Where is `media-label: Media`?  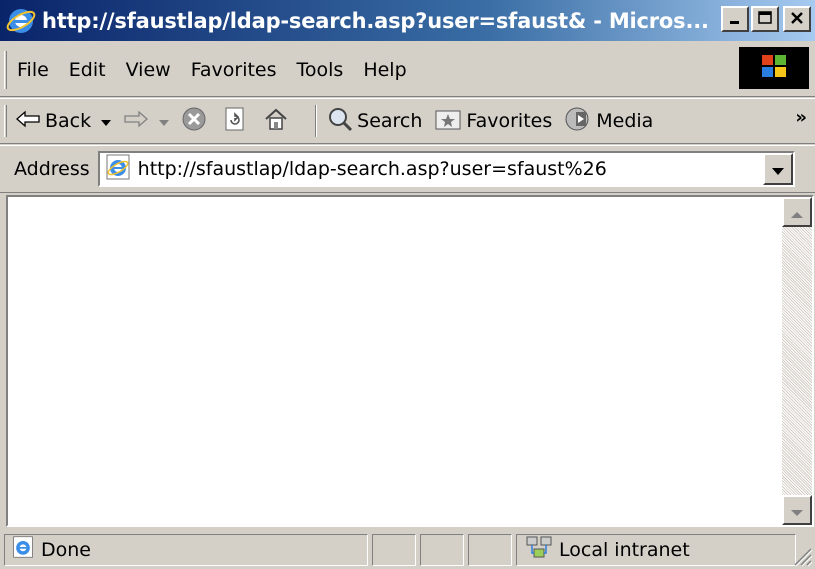
media-label: Media is located at coordinates (625, 121).